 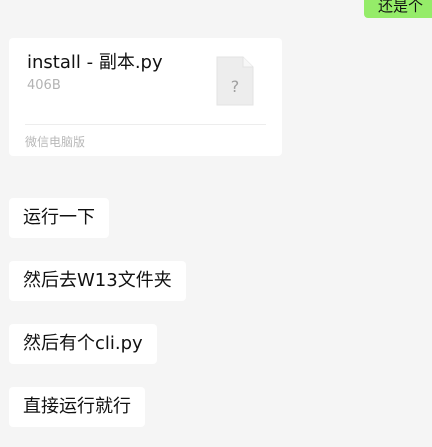 I want to click on message-text: 直接运行就行, so click(x=77, y=406).